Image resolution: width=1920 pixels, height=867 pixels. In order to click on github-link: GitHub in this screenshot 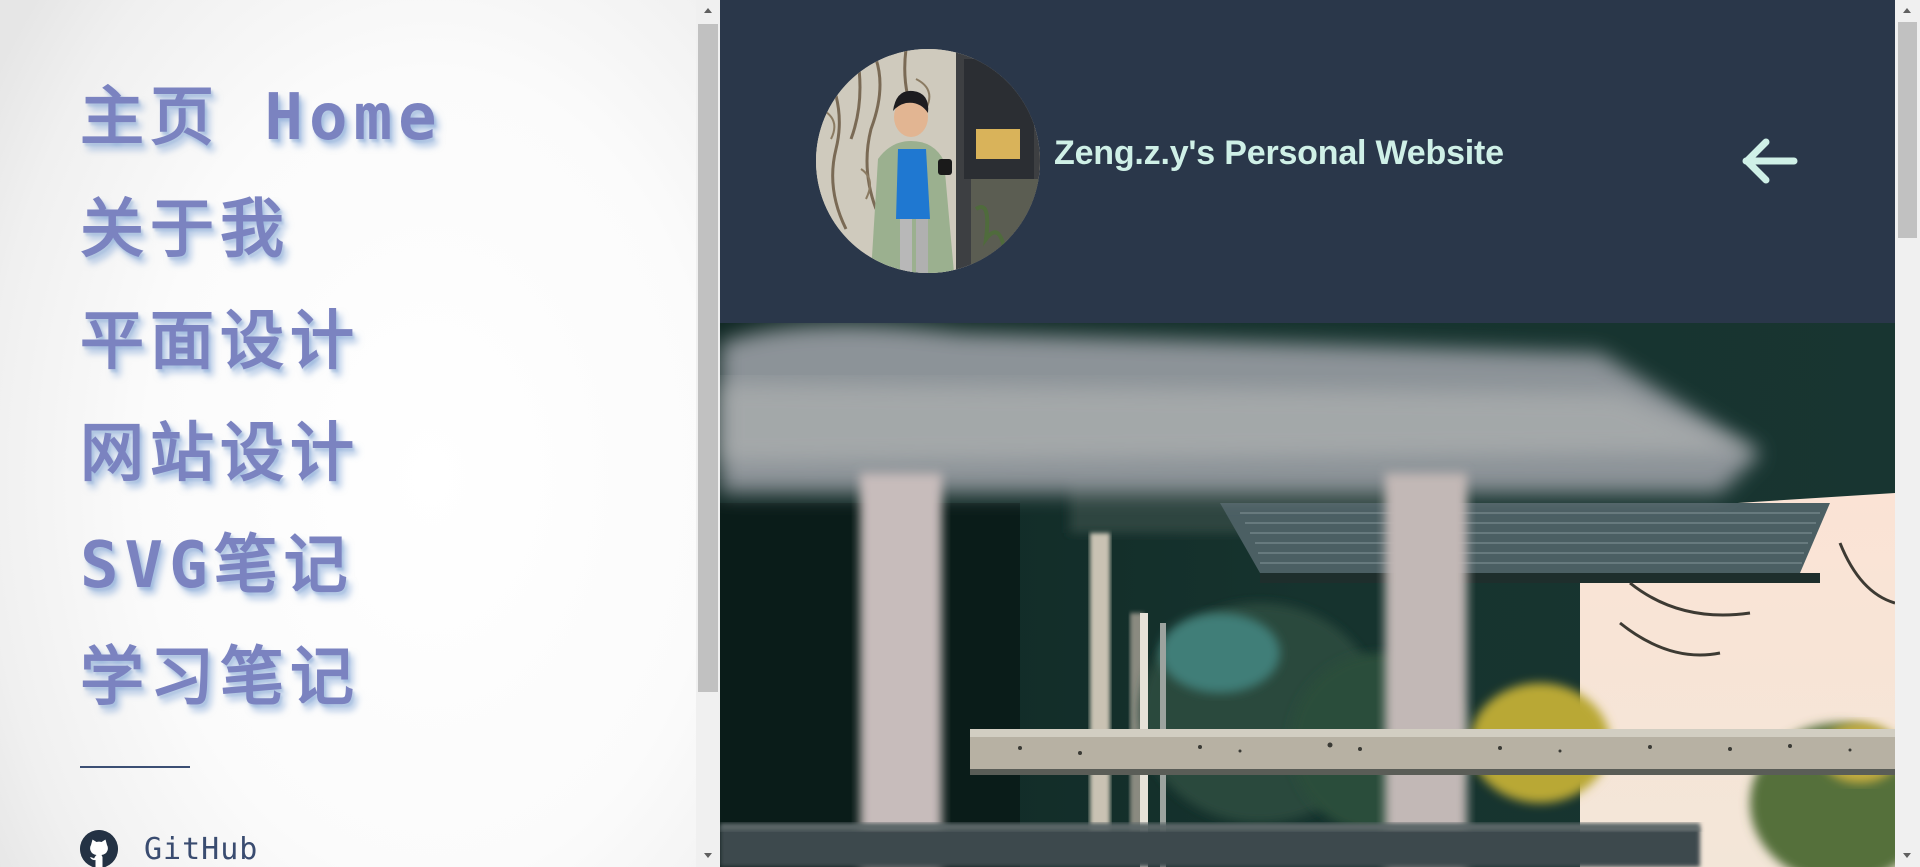, I will do `click(169, 848)`.